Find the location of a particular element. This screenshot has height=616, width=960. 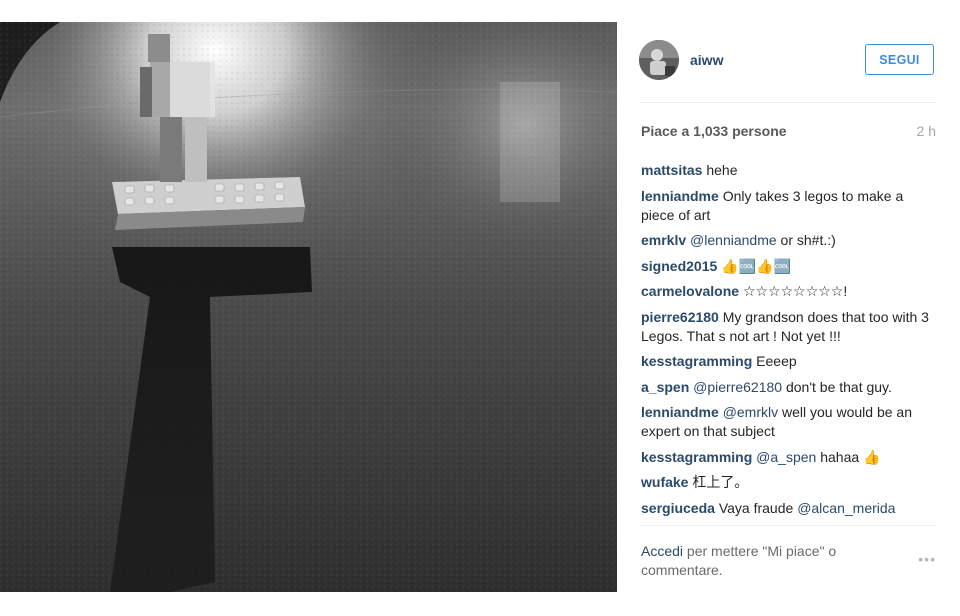

comment-text: 杠上了。 is located at coordinates (720, 482).